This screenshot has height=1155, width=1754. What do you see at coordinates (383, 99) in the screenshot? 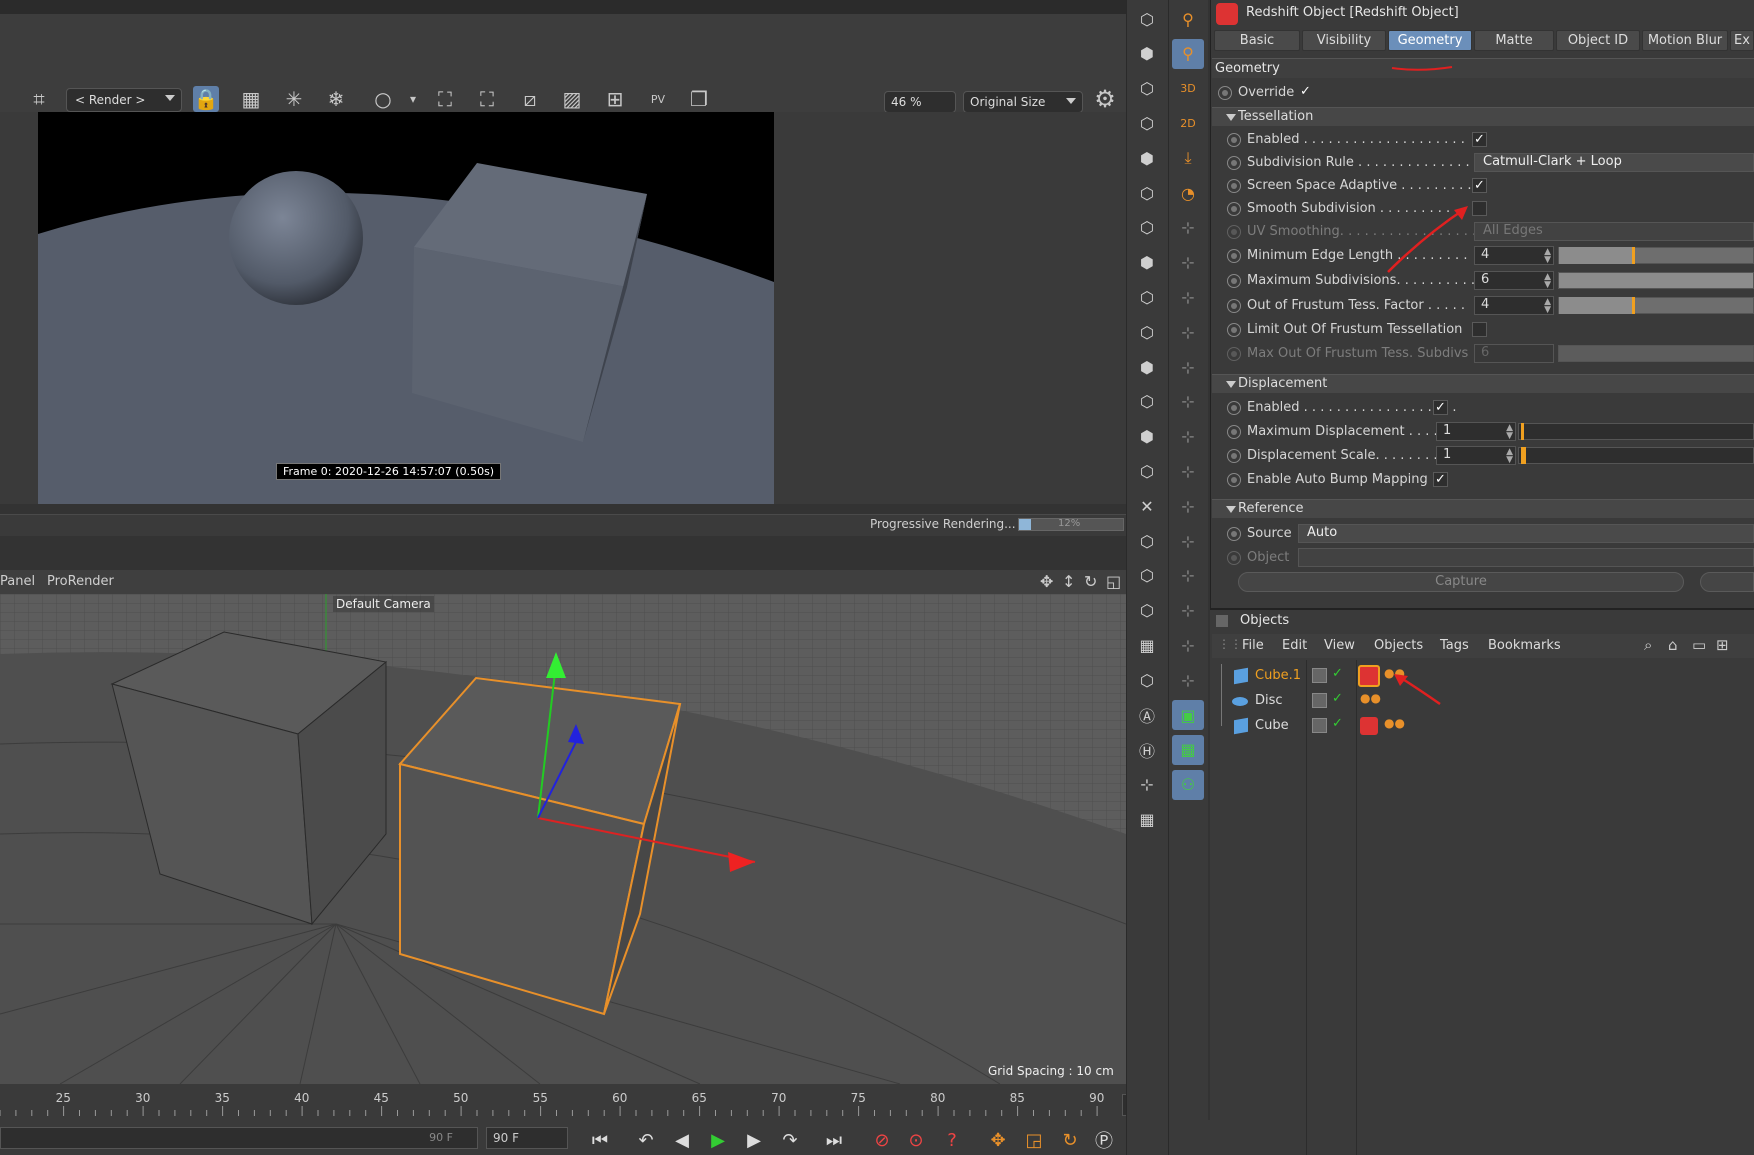
I see `circle-icon: ○` at bounding box center [383, 99].